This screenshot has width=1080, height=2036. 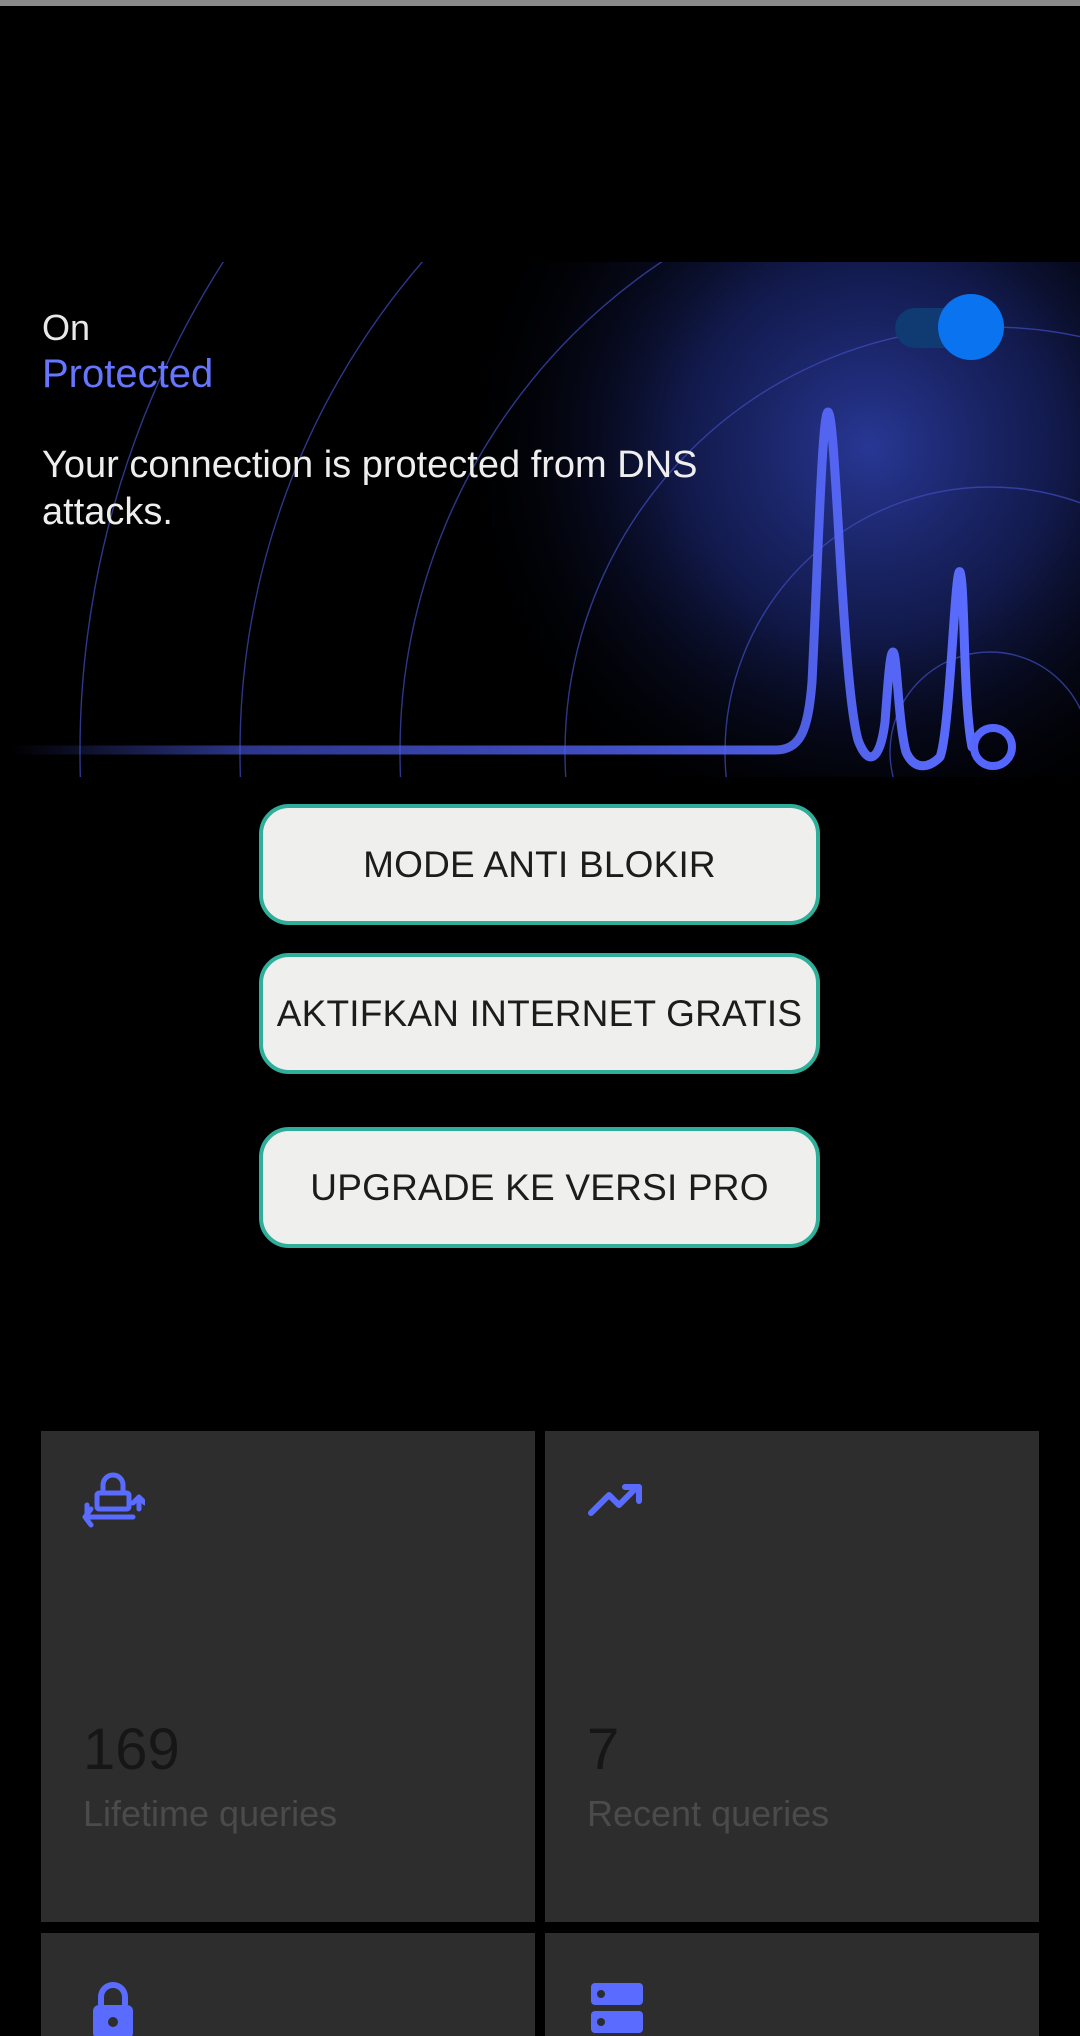 What do you see at coordinates (128, 374) in the screenshot?
I see `protection-status-label: Protected` at bounding box center [128, 374].